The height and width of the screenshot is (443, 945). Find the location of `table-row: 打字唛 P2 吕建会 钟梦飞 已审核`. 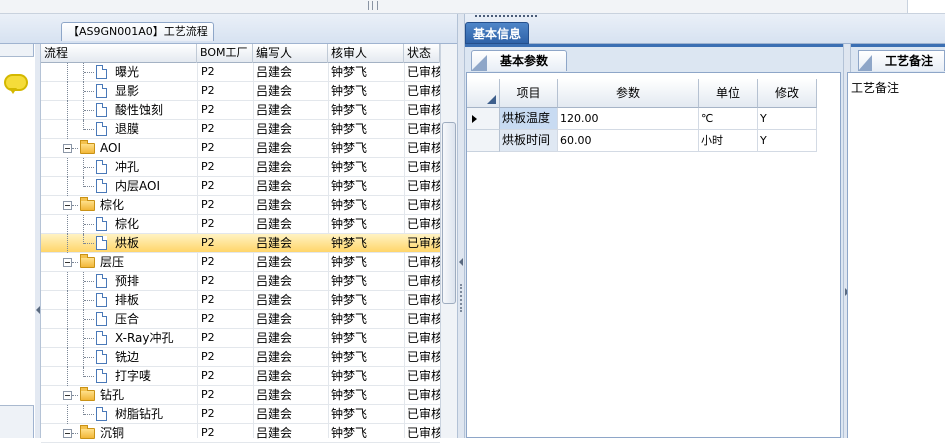

table-row: 打字唛 P2 吕建会 钟梦飞 已审核 is located at coordinates (240, 376).